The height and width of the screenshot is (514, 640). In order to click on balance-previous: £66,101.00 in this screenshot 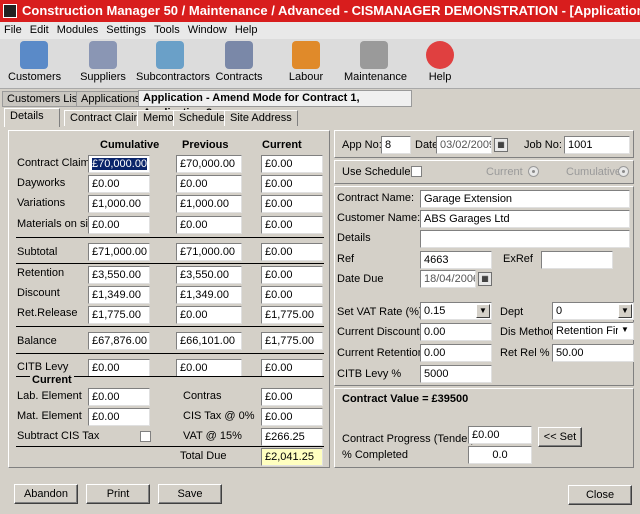, I will do `click(209, 341)`.